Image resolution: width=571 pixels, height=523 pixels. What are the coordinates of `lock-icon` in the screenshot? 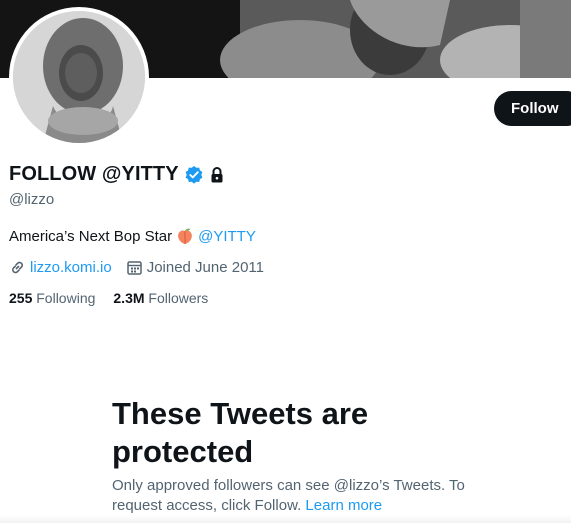 It's located at (217, 175).